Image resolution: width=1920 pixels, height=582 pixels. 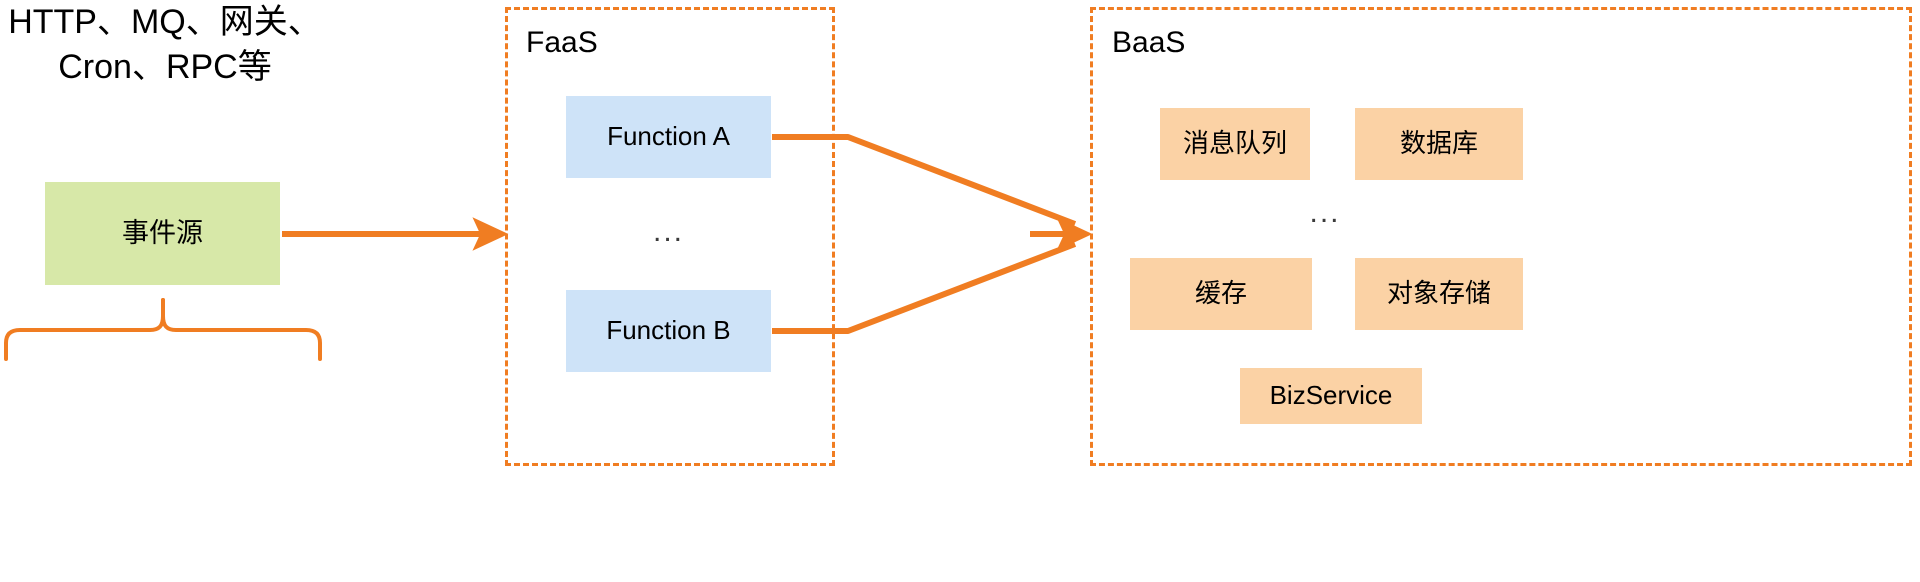 I want to click on service-box-bizservice: BizService, so click(x=1331, y=396).